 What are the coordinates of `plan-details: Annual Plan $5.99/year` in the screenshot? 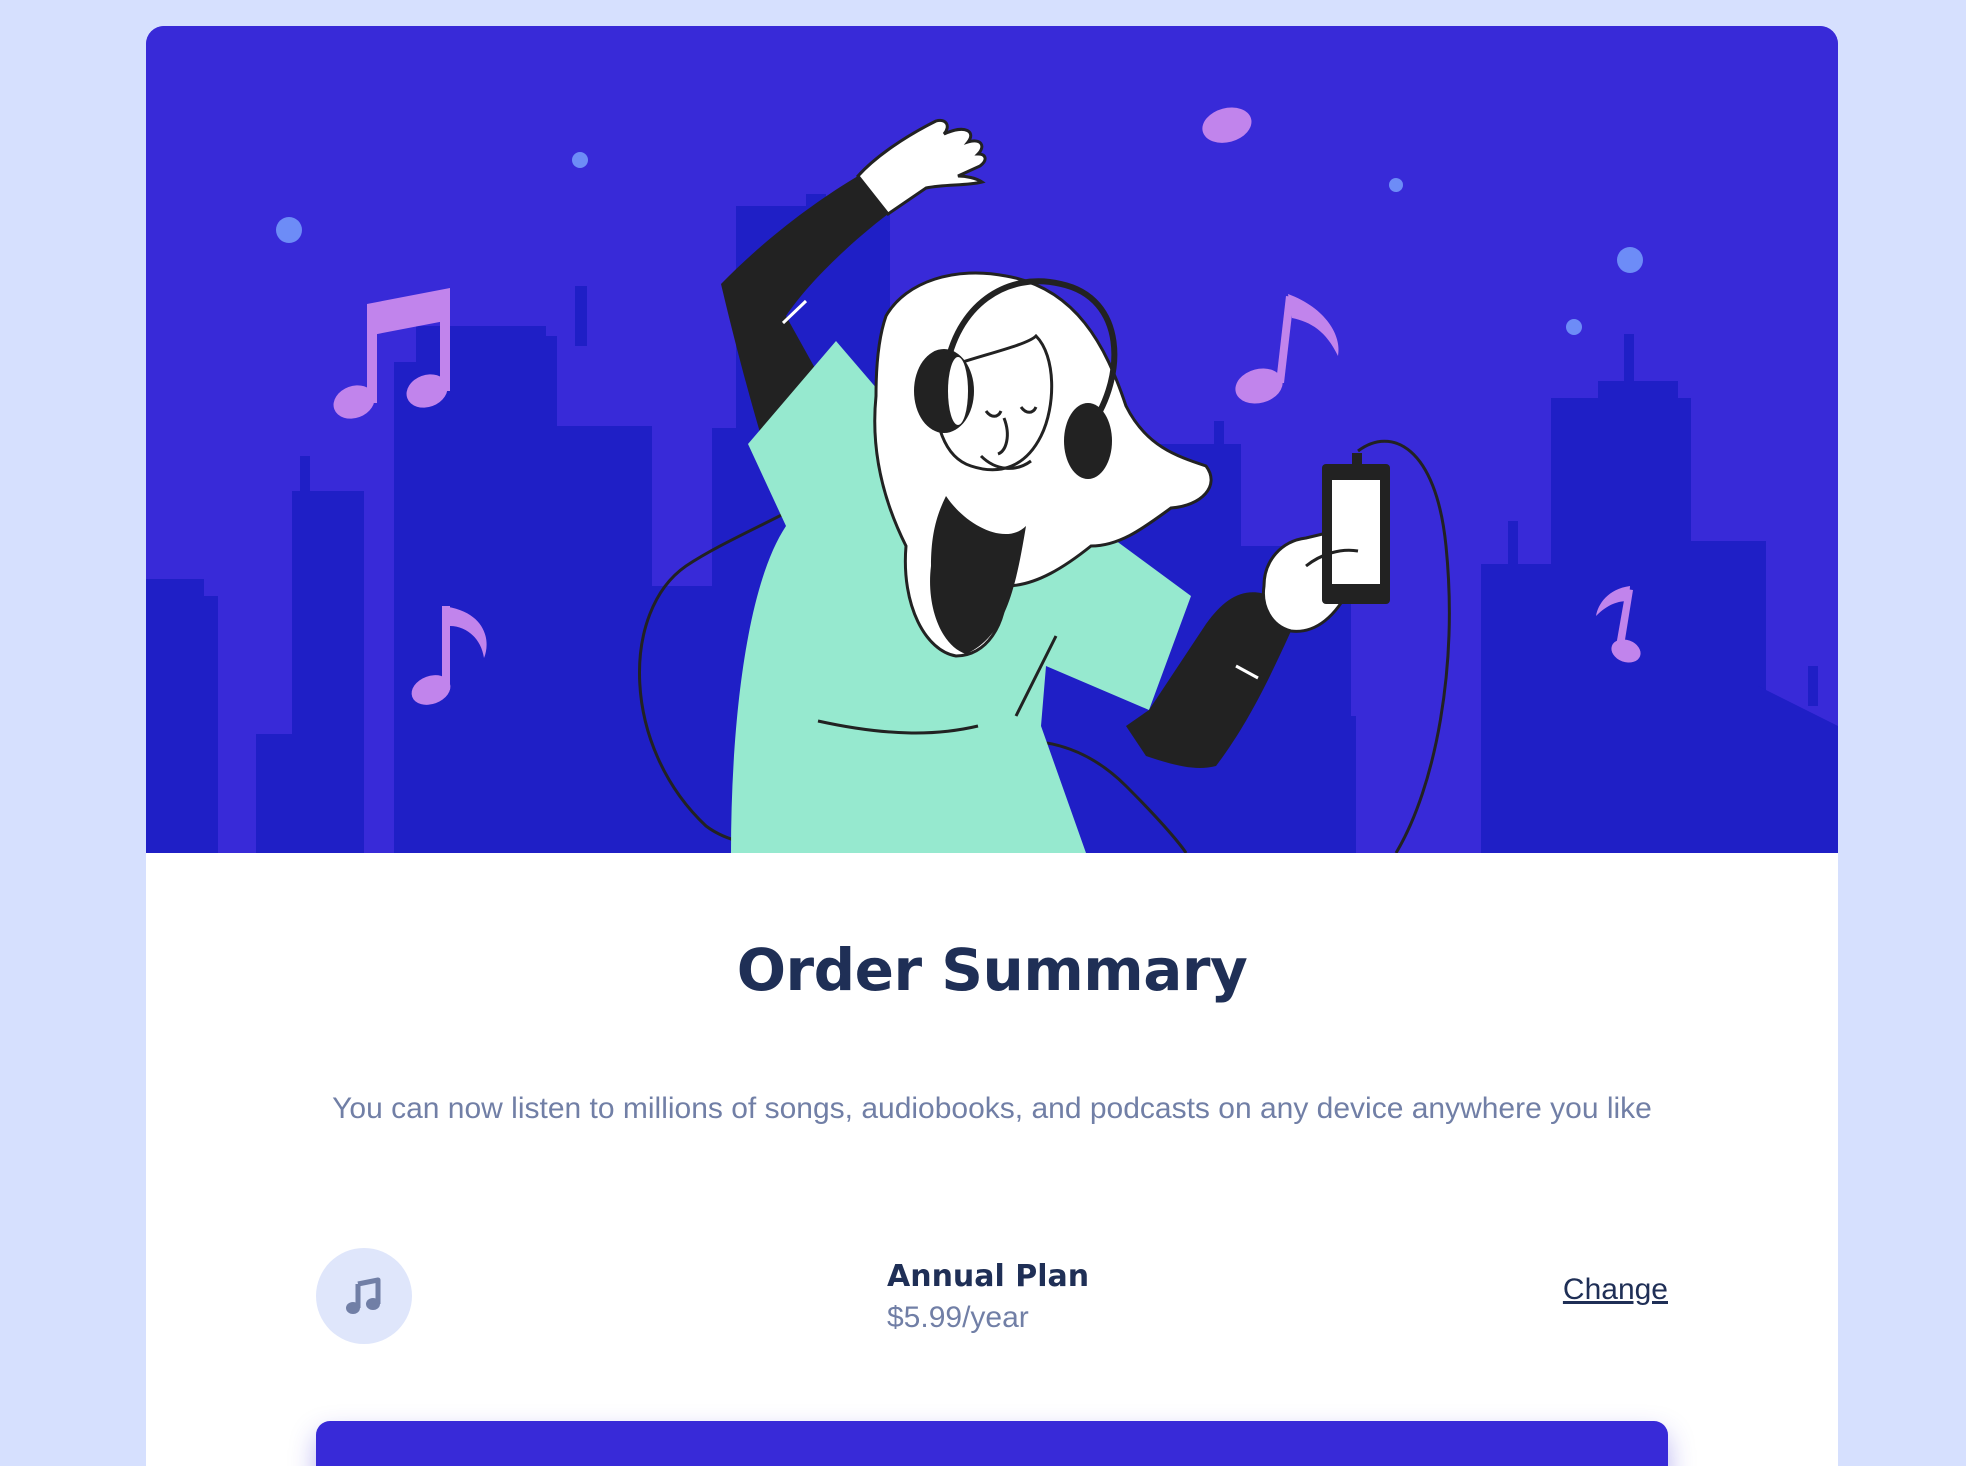 It's located at (988, 1297).